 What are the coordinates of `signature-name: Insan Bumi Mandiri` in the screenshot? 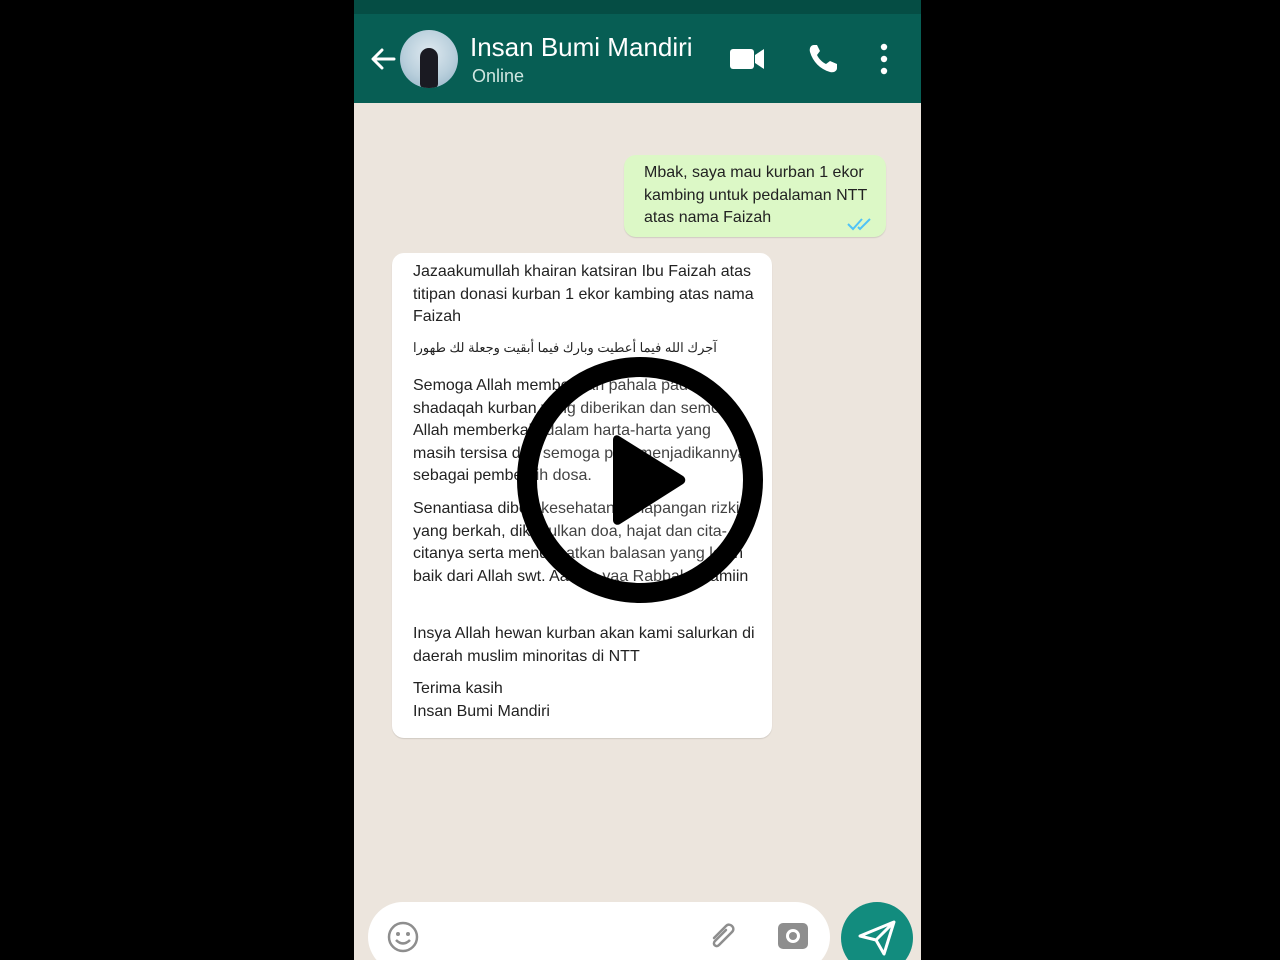 It's located at (481, 711).